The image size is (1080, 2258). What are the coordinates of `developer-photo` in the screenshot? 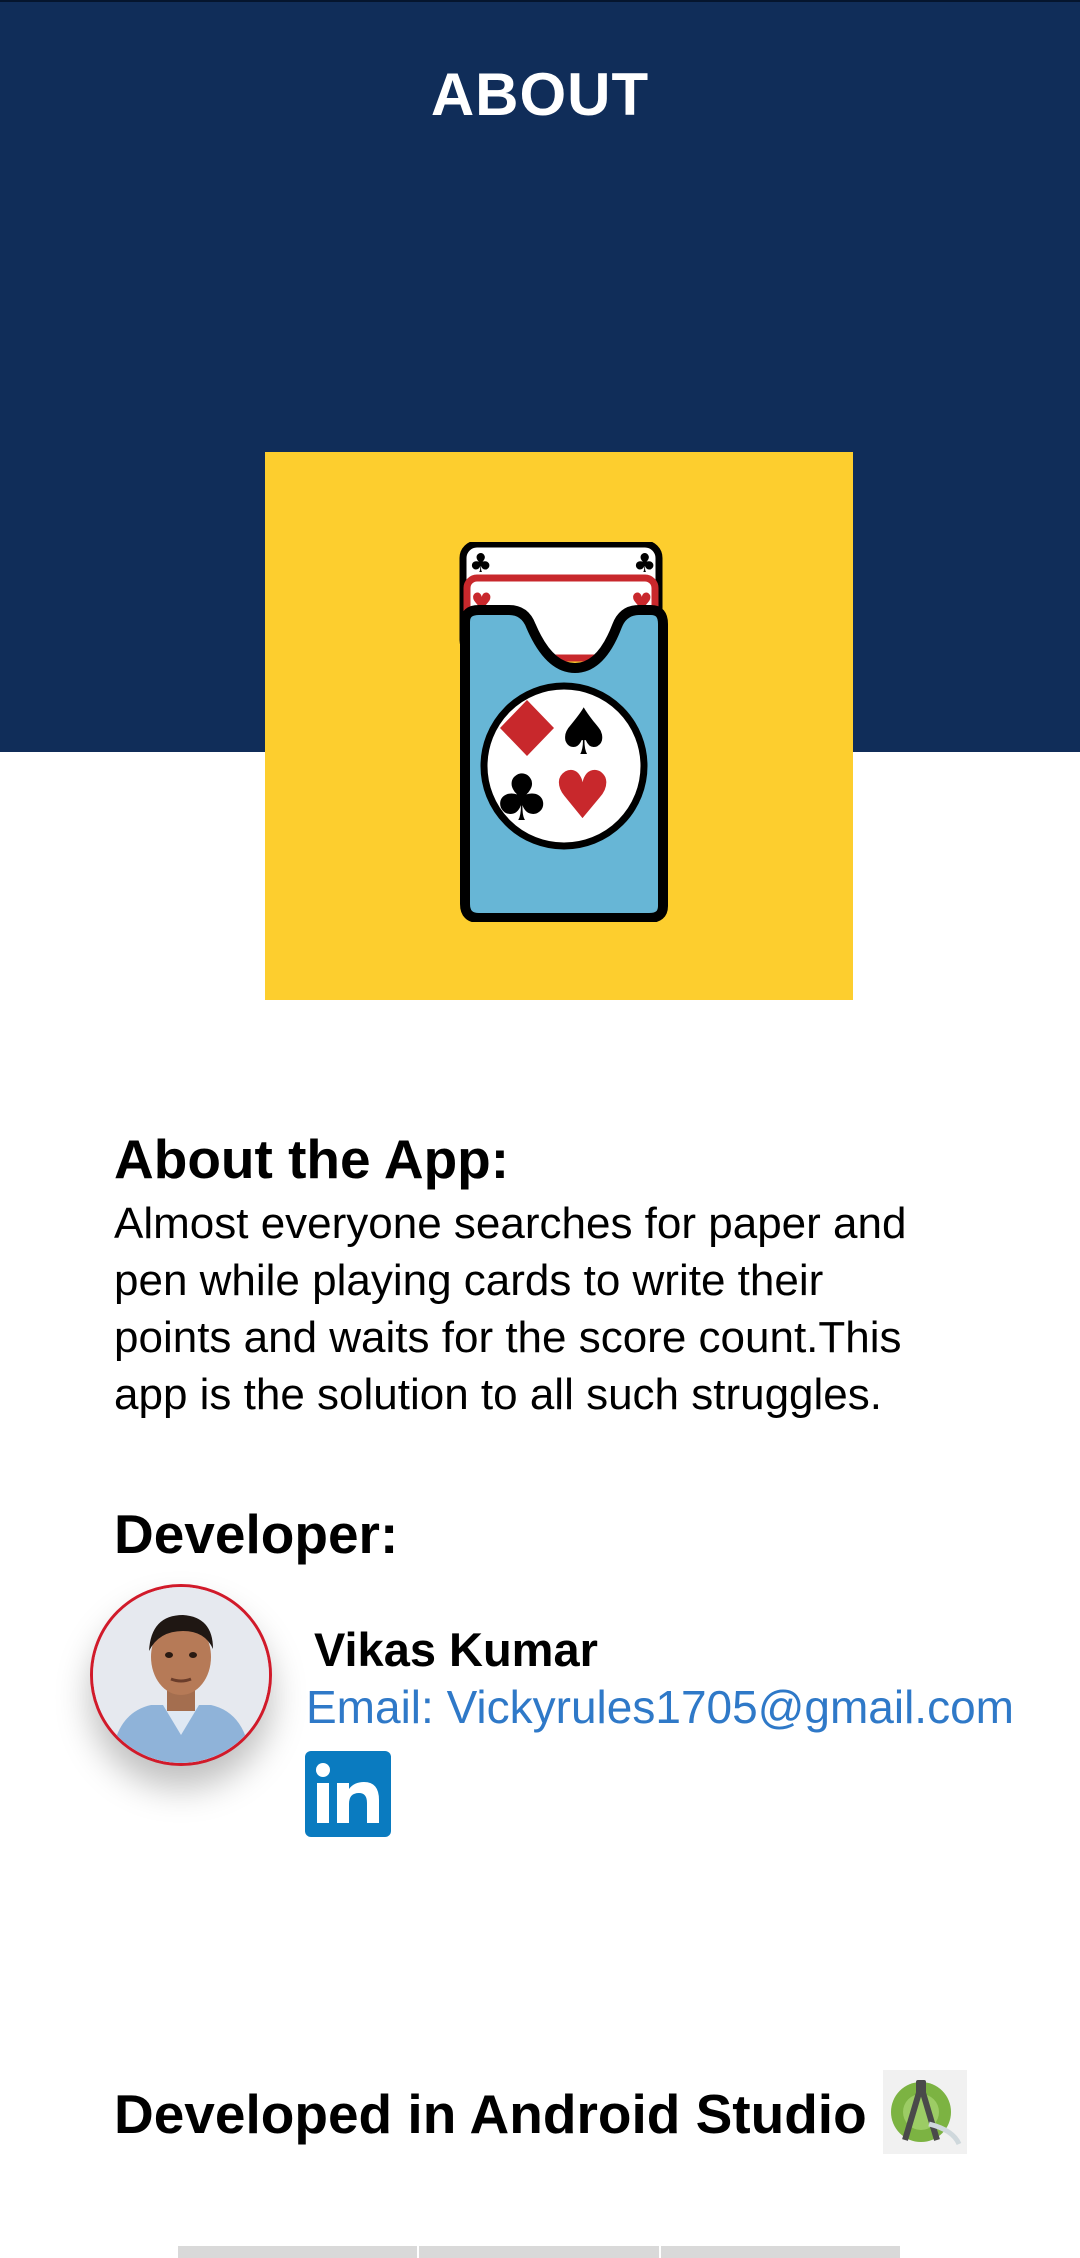 It's located at (181, 1675).